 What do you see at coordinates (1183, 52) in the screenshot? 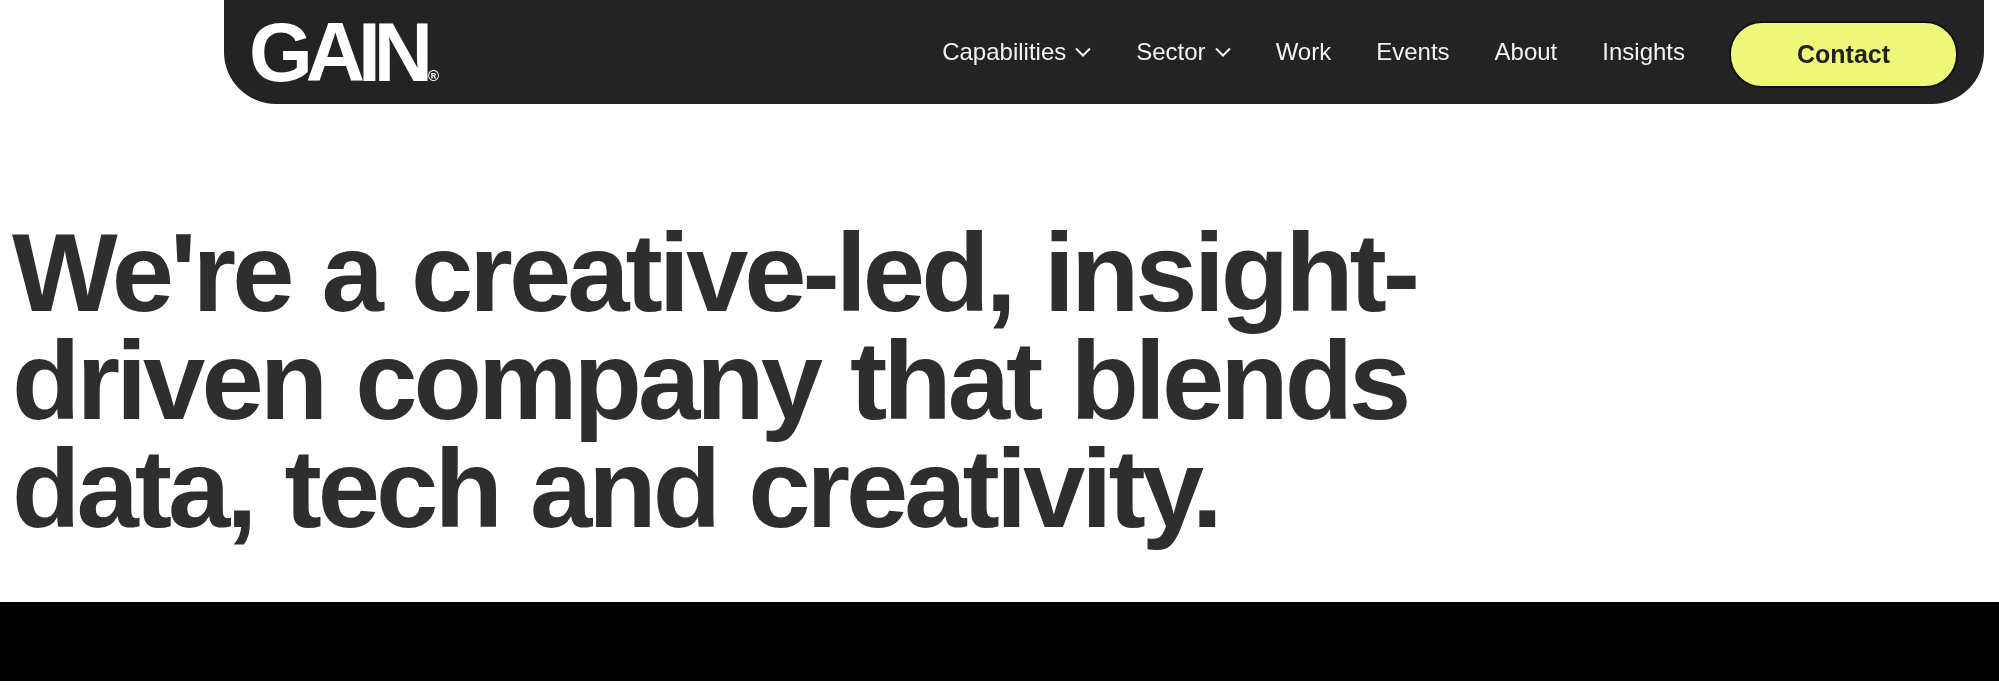
I see `nav-link: Sector` at bounding box center [1183, 52].